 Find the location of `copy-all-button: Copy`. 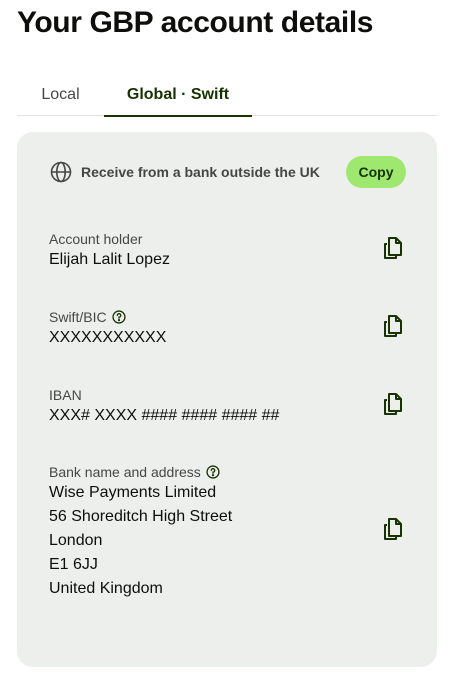

copy-all-button: Copy is located at coordinates (376, 172).